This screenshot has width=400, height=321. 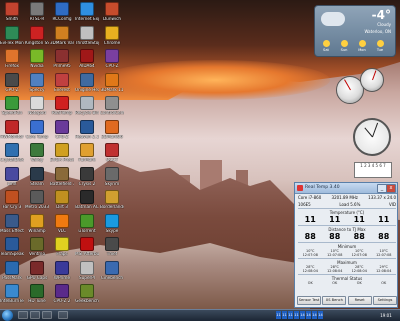 What do you see at coordinates (112, 14) in the screenshot?
I see `desktop-icon: Dunwich` at bounding box center [112, 14].